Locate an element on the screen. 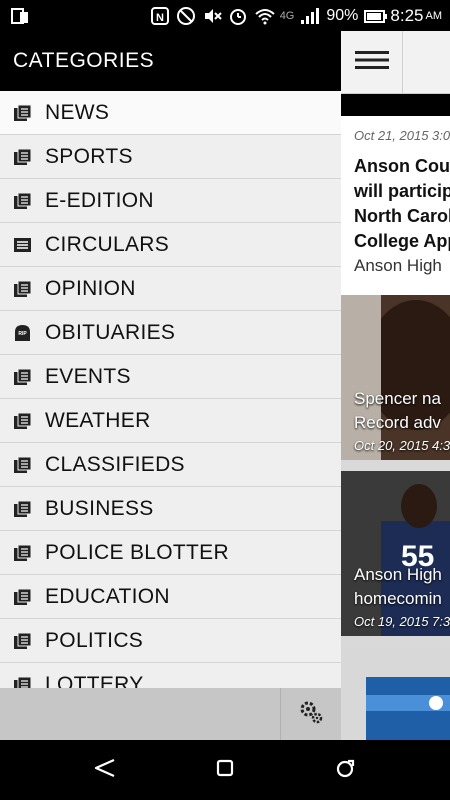 Image resolution: width=450 pixels, height=800 pixels. article-date: Oct 20, 2015 4:3 is located at coordinates (402, 445).